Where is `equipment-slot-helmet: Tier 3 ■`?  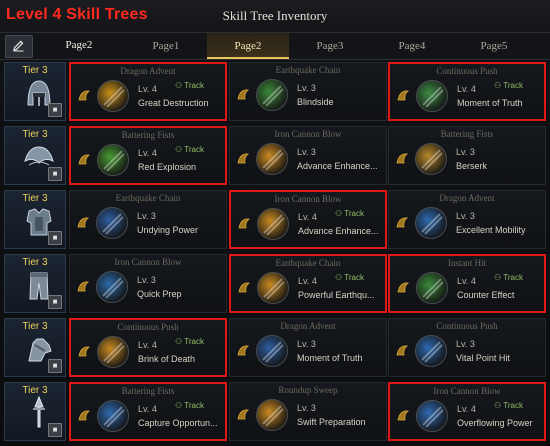 equipment-slot-helmet: Tier 3 ■ is located at coordinates (35, 91).